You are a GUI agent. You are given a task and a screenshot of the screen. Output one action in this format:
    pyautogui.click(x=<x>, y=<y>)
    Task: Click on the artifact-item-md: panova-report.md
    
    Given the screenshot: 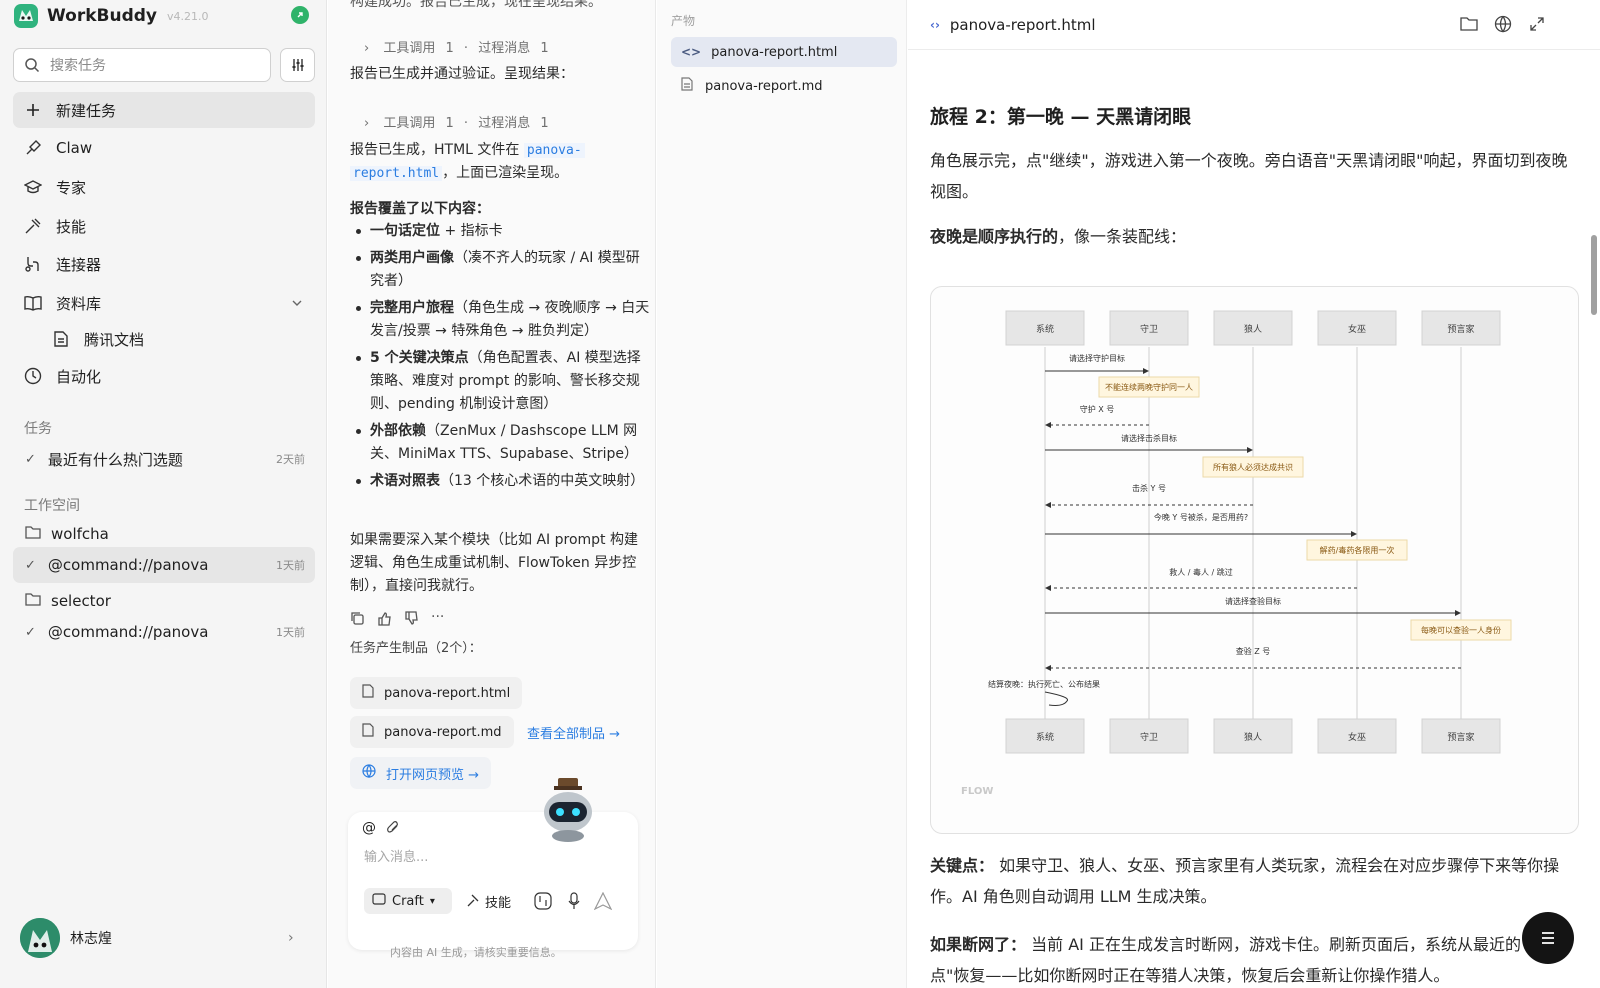 What is the action you would take?
    pyautogui.click(x=784, y=86)
    